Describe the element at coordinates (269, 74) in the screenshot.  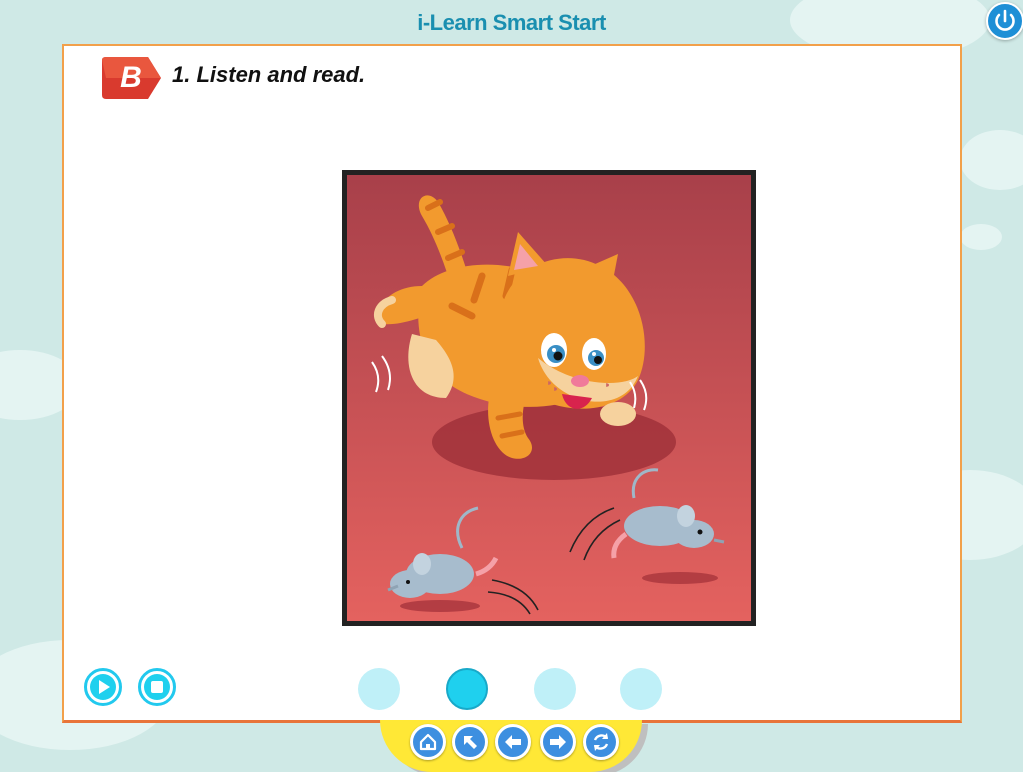
I see `exercise-instruction: 1. Listen and read.` at that location.